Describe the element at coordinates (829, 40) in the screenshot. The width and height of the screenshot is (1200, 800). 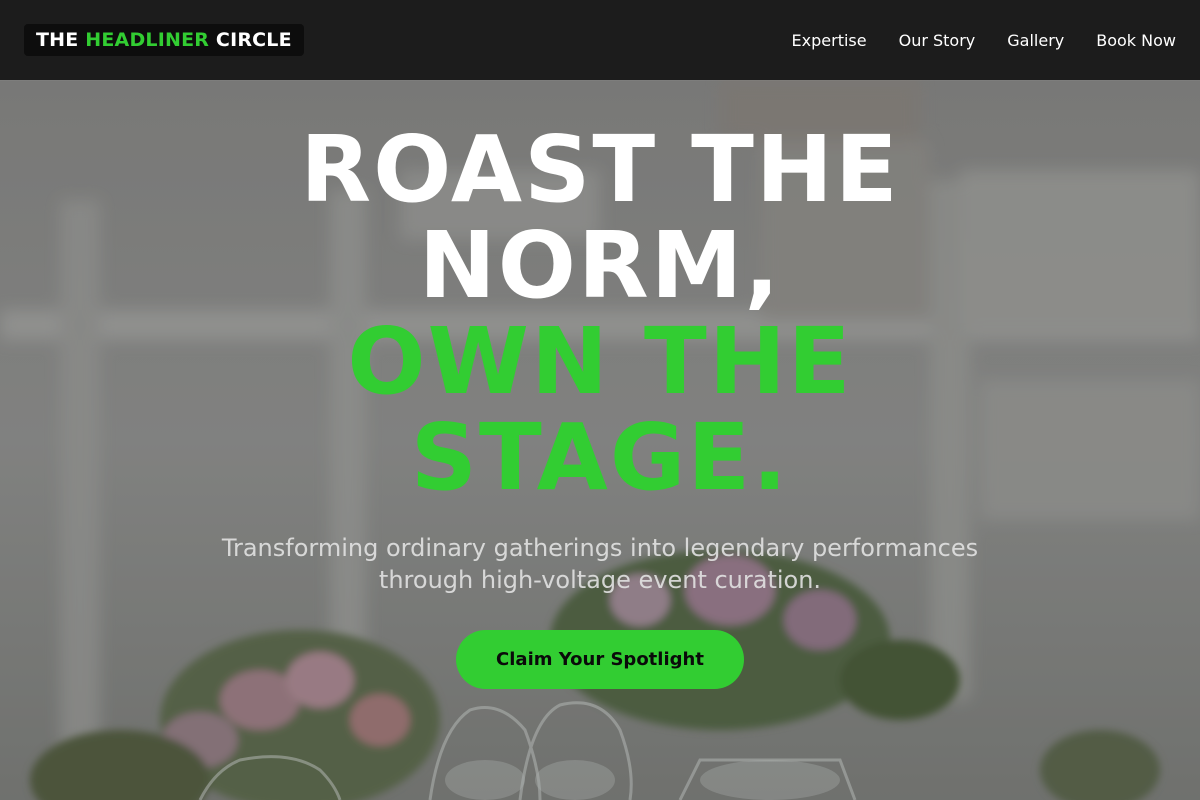
I see `nav-item-expertise: Expertise` at that location.